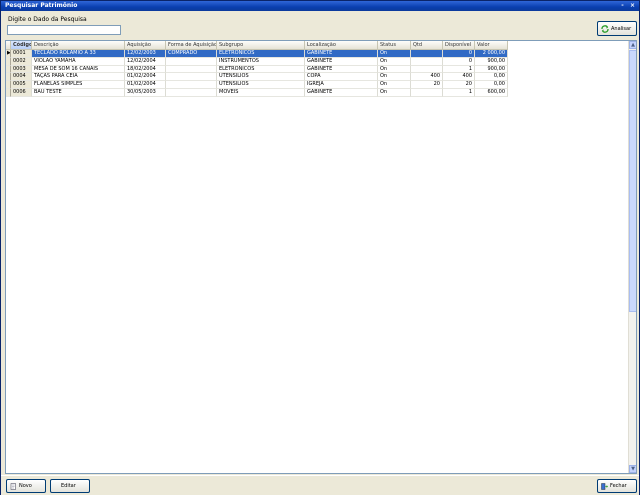  Describe the element at coordinates (78, 45) in the screenshot. I see `column-header-description: Descrição` at that location.